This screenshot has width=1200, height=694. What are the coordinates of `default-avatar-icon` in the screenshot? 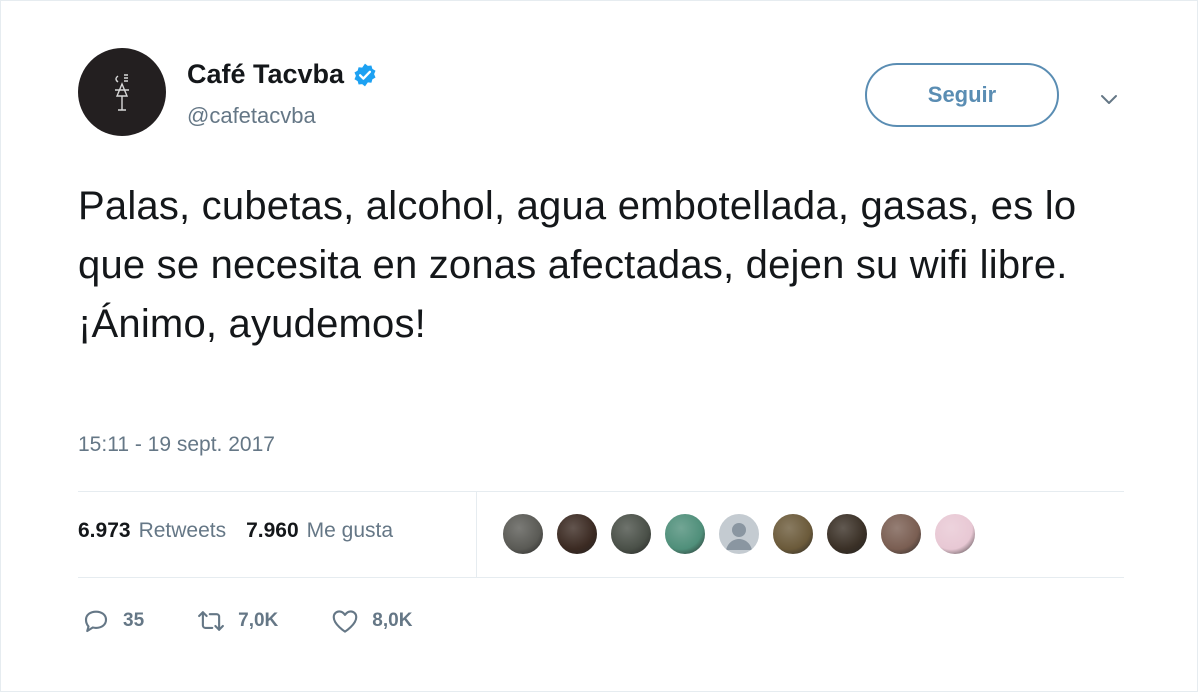 It's located at (739, 536).